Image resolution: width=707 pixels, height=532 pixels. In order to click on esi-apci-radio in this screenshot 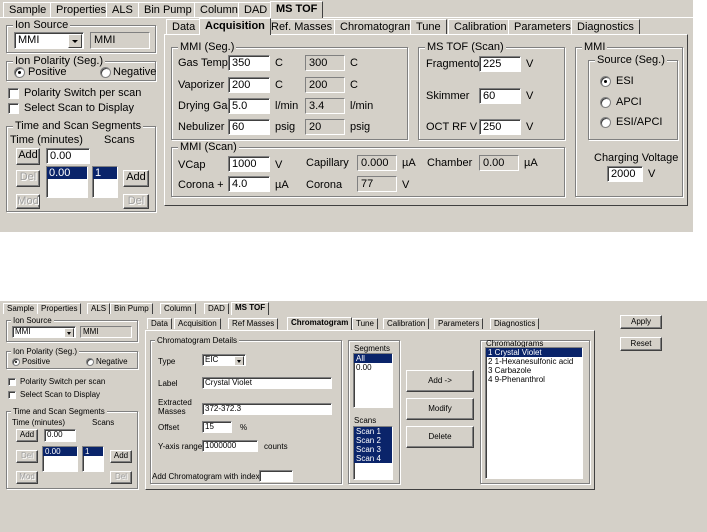, I will do `click(605, 122)`.